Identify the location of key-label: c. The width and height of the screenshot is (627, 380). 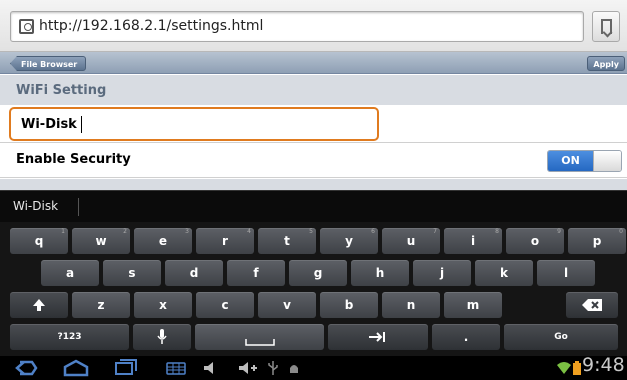
(225, 305).